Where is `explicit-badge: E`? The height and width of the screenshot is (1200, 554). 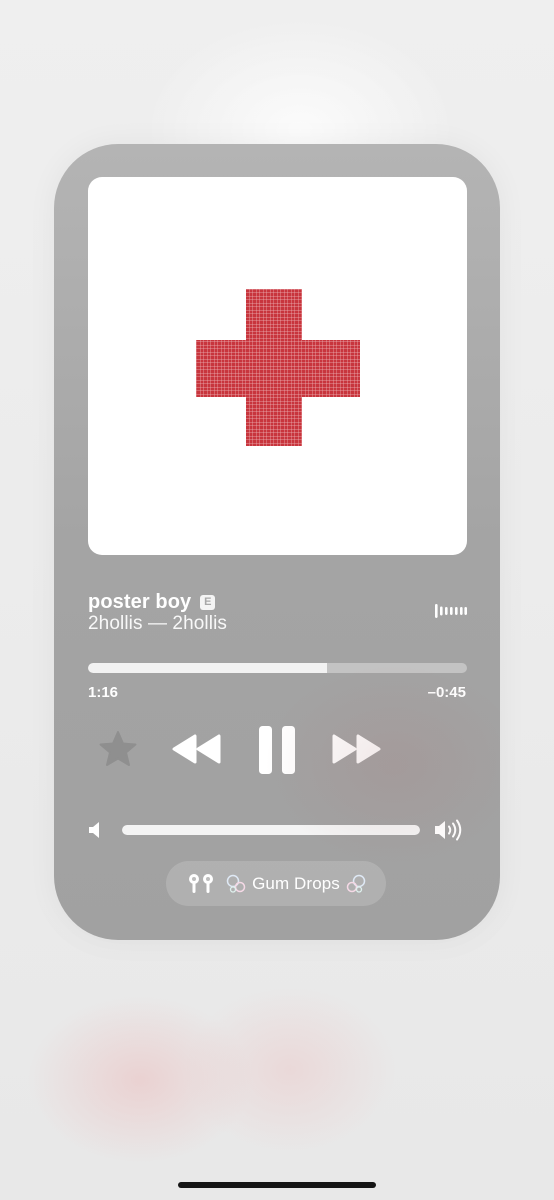
explicit-badge: E is located at coordinates (208, 602).